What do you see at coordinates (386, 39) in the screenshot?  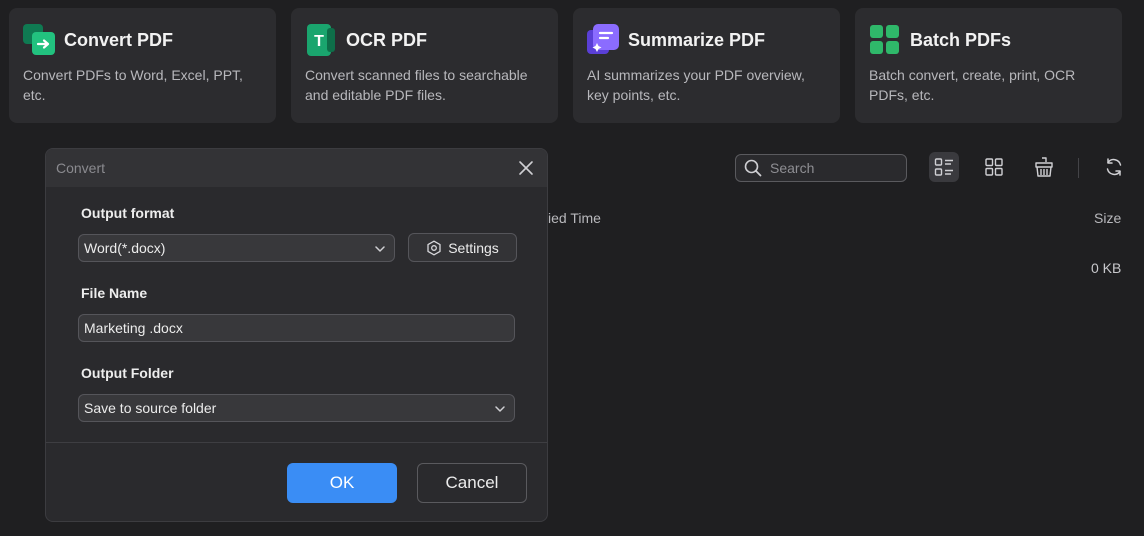 I see `card-title: OCR PDF` at bounding box center [386, 39].